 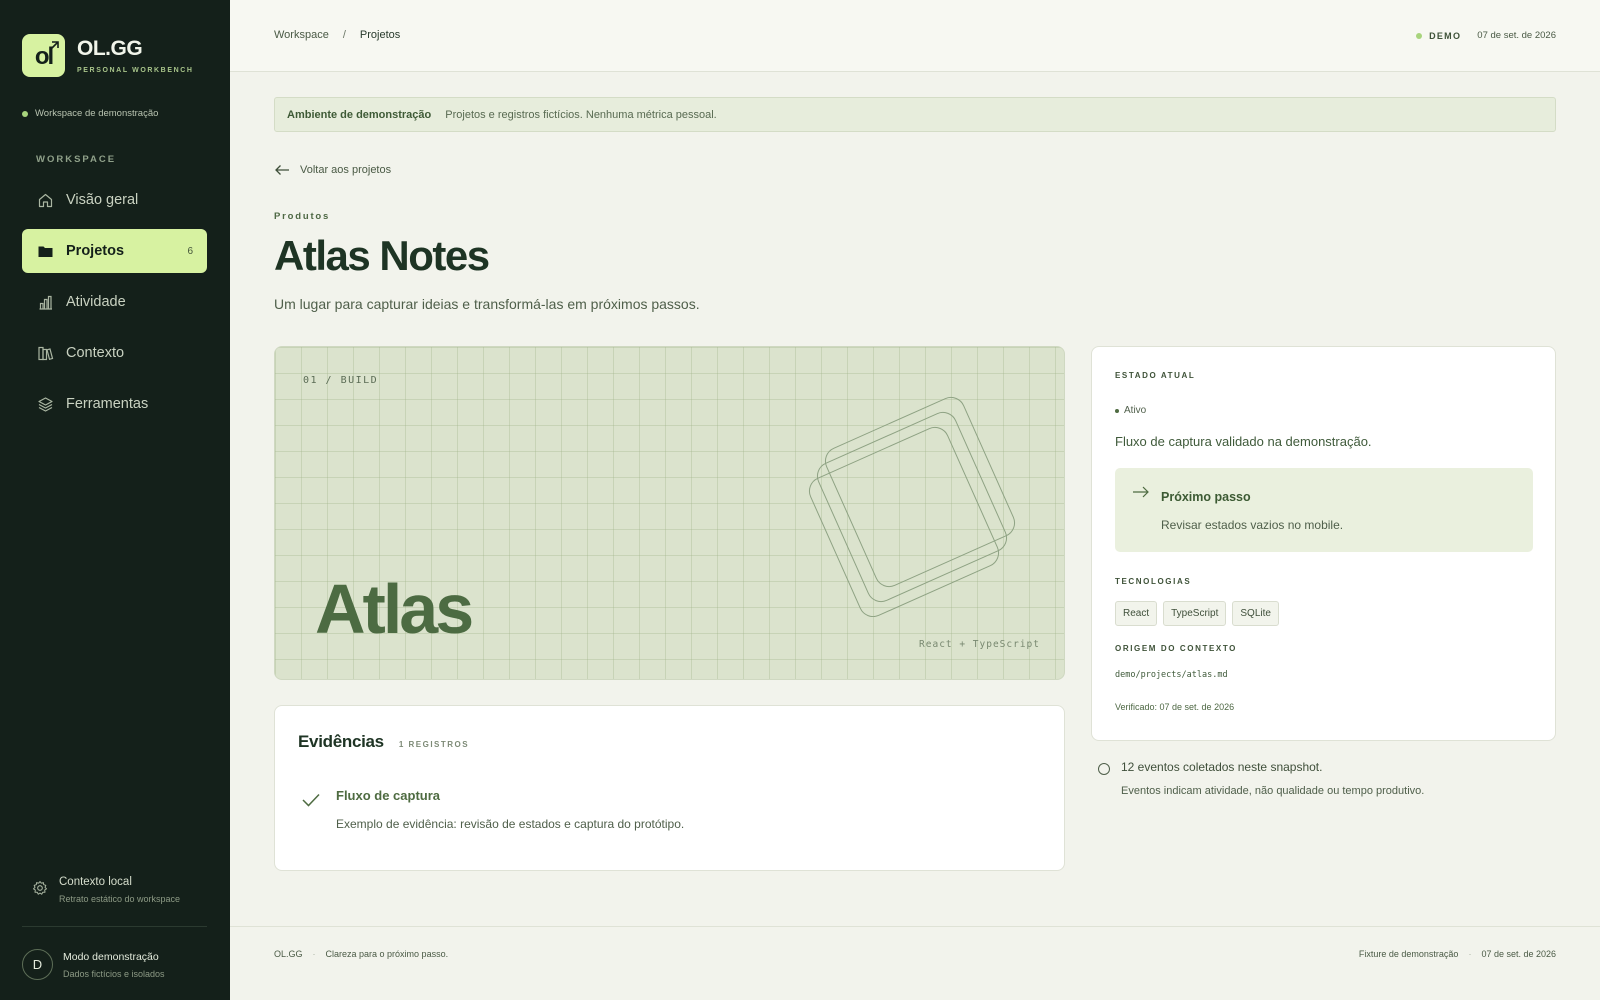 What do you see at coordinates (107, 404) in the screenshot?
I see `sidebar-item-label: Ferramentas` at bounding box center [107, 404].